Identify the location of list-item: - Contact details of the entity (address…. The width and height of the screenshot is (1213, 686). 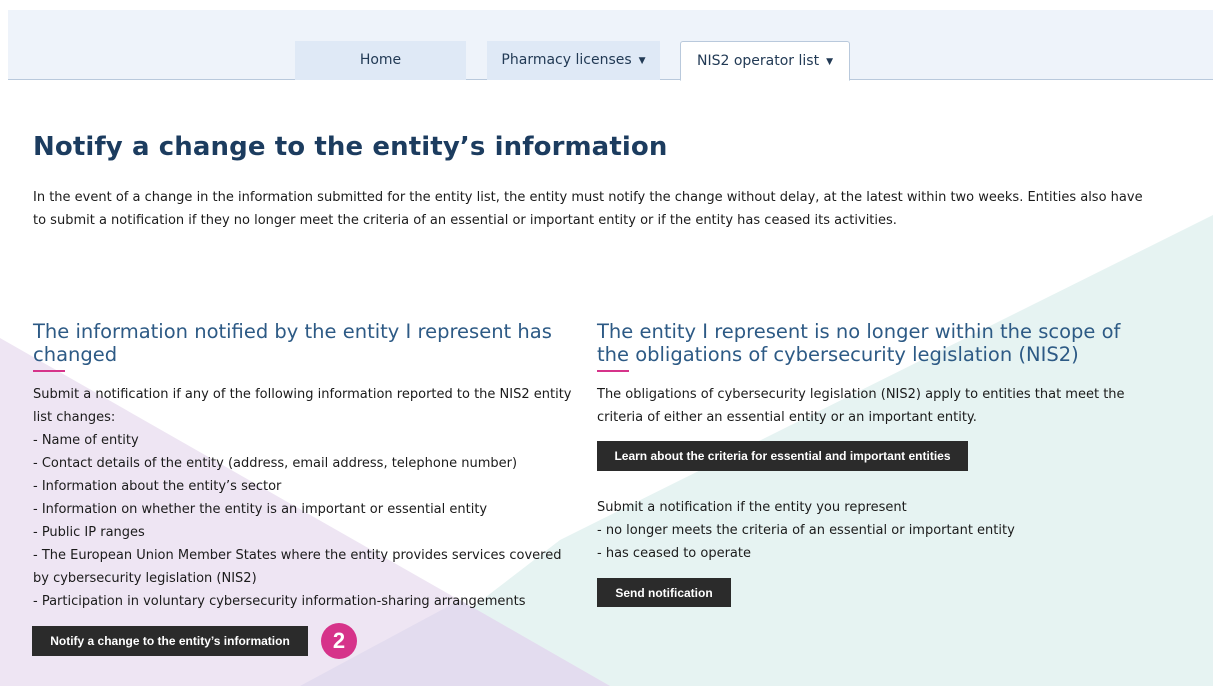
(275, 463).